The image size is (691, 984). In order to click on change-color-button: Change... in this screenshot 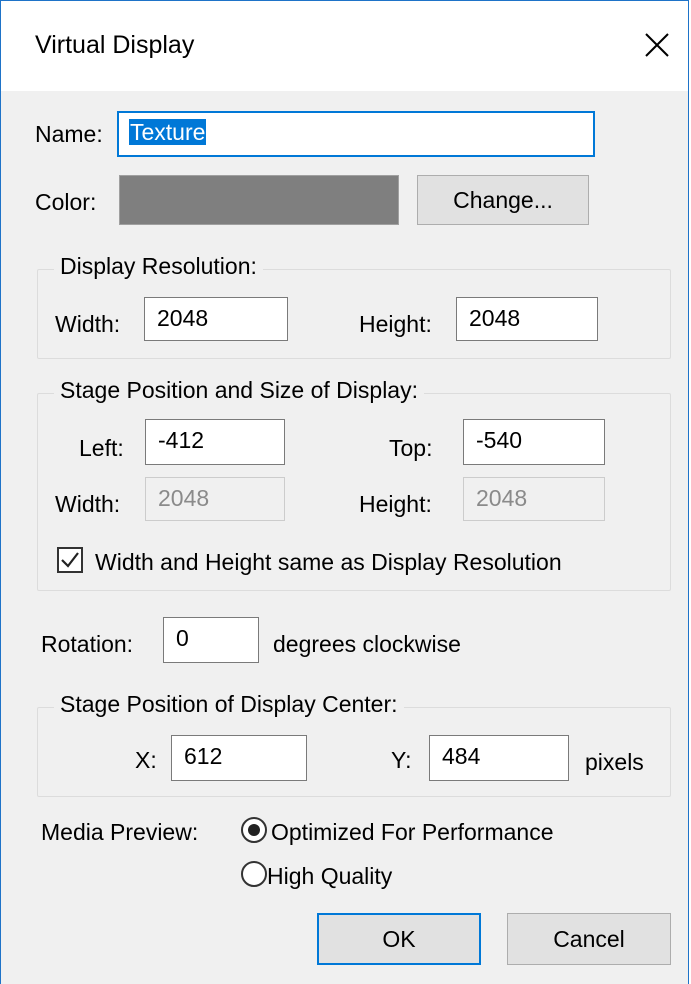, I will do `click(503, 200)`.